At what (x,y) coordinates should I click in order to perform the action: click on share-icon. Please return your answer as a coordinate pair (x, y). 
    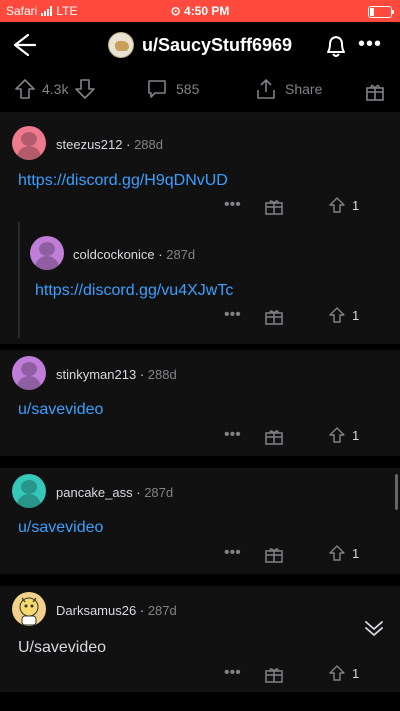
    Looking at the image, I should click on (266, 89).